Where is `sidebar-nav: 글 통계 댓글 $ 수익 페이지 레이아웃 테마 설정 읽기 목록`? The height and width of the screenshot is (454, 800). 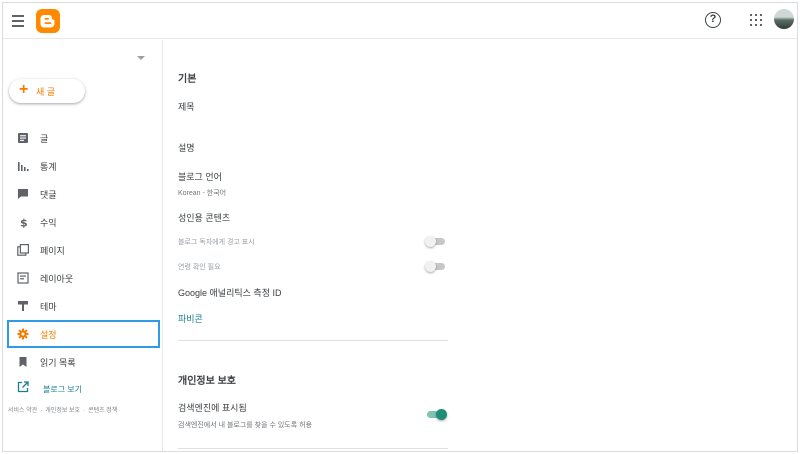
sidebar-nav: 글 통계 댓글 $ 수익 페이지 레이아웃 테마 설정 읽기 목록 is located at coordinates (83, 250).